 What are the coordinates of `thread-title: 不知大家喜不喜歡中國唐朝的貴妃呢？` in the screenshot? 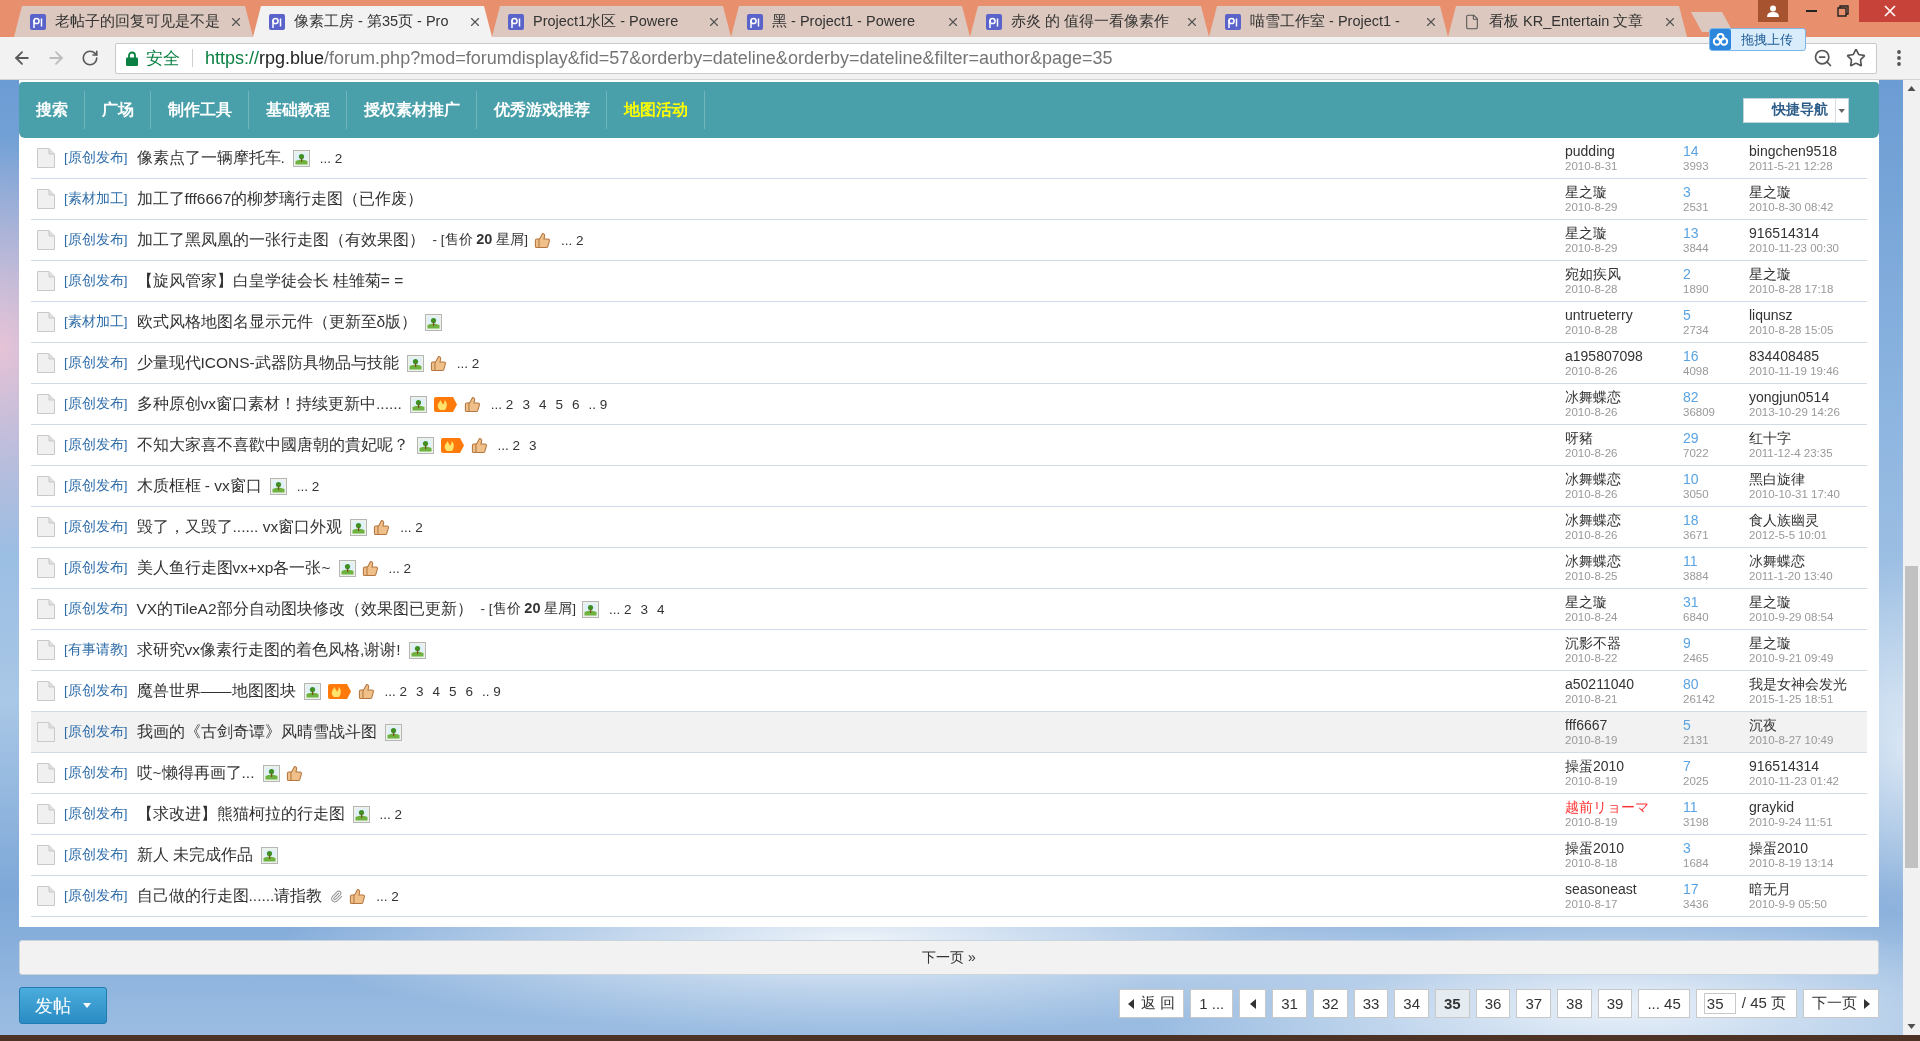 It's located at (272, 445).